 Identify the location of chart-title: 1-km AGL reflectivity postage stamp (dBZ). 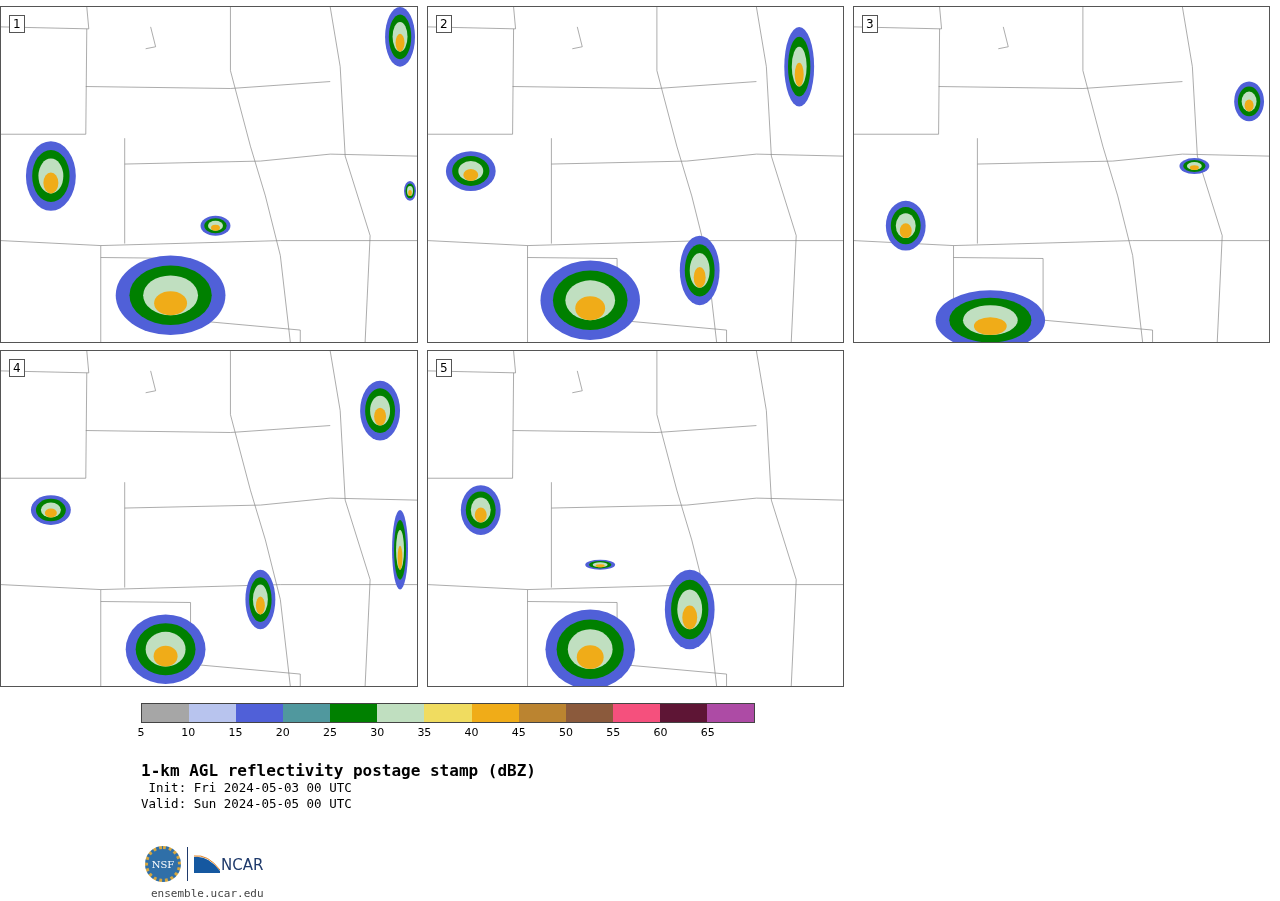
(339, 771).